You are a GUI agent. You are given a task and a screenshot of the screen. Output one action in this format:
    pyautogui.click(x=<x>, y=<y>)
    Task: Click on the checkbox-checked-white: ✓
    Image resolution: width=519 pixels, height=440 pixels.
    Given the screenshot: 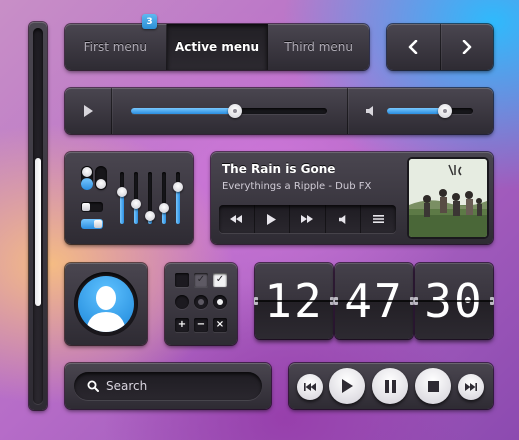 What is the action you would take?
    pyautogui.click(x=220, y=280)
    